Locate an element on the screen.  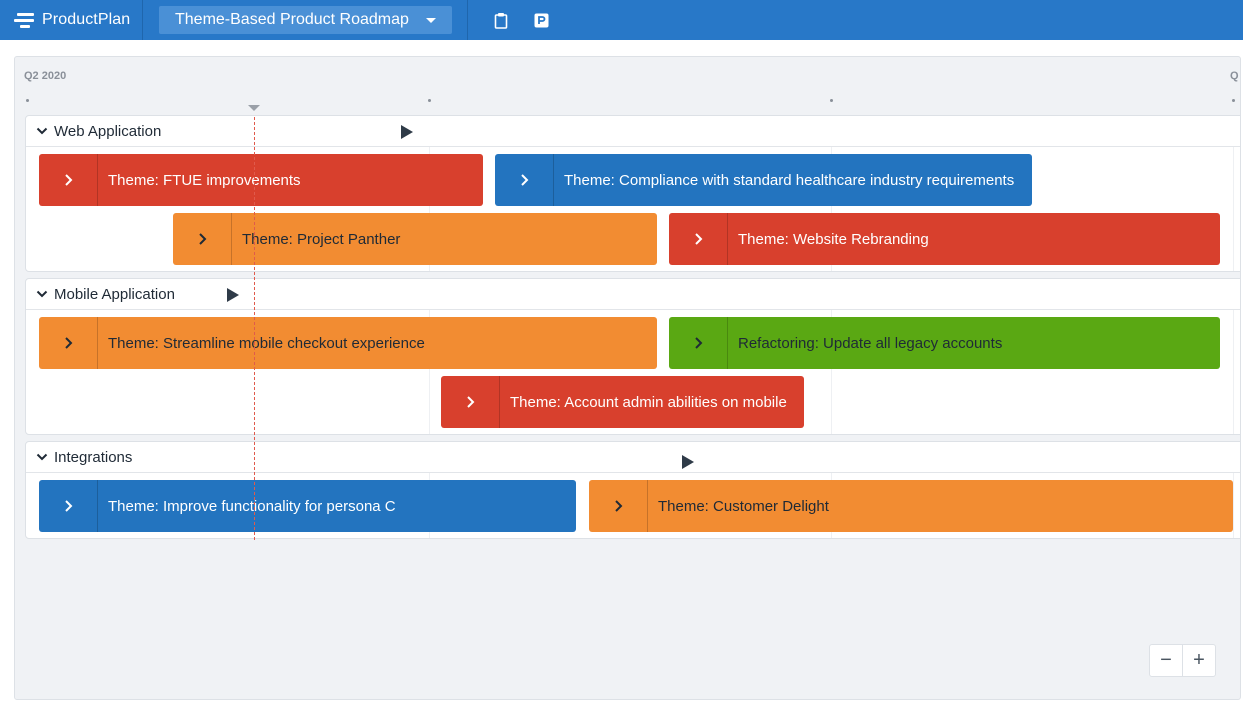
bar-label: Theme: Customer Delight is located at coordinates (743, 506).